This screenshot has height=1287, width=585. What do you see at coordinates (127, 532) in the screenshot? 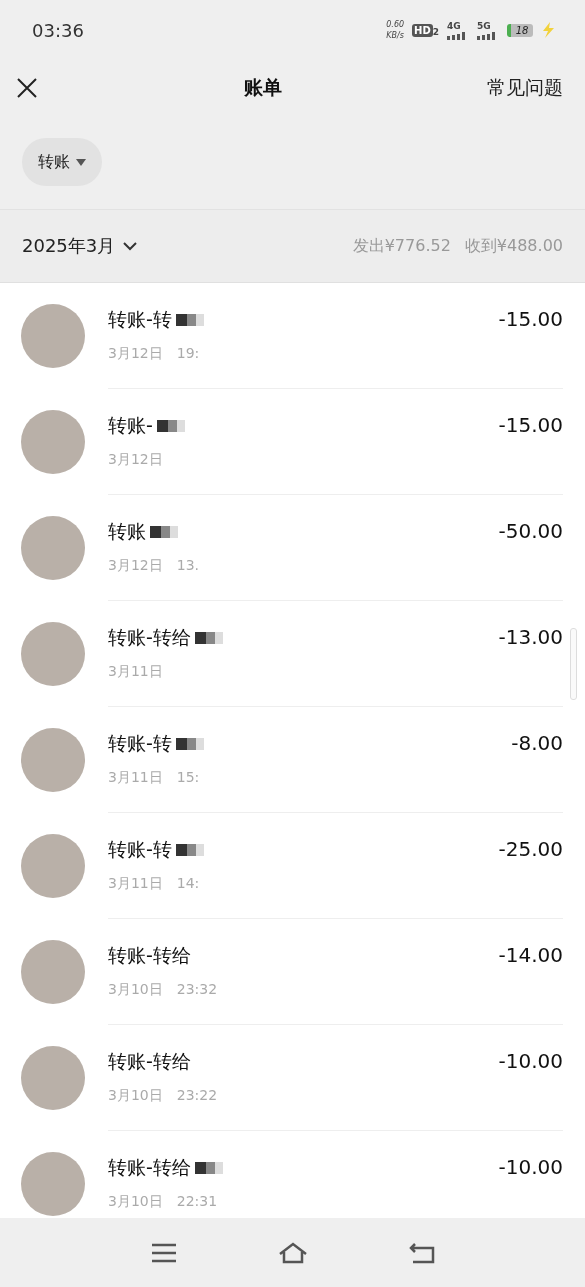
I see `transaction-title: 转账` at bounding box center [127, 532].